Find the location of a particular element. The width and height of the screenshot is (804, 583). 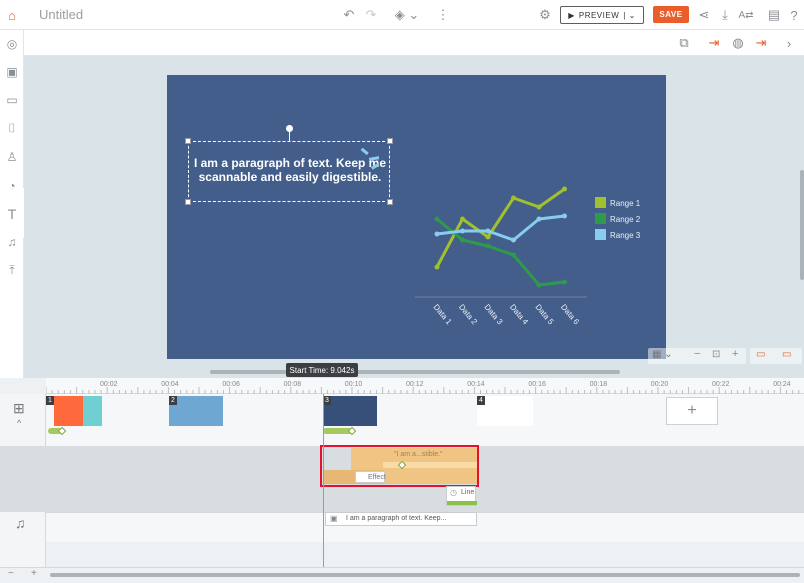

settings-icon: ⚙ is located at coordinates (545, 15).